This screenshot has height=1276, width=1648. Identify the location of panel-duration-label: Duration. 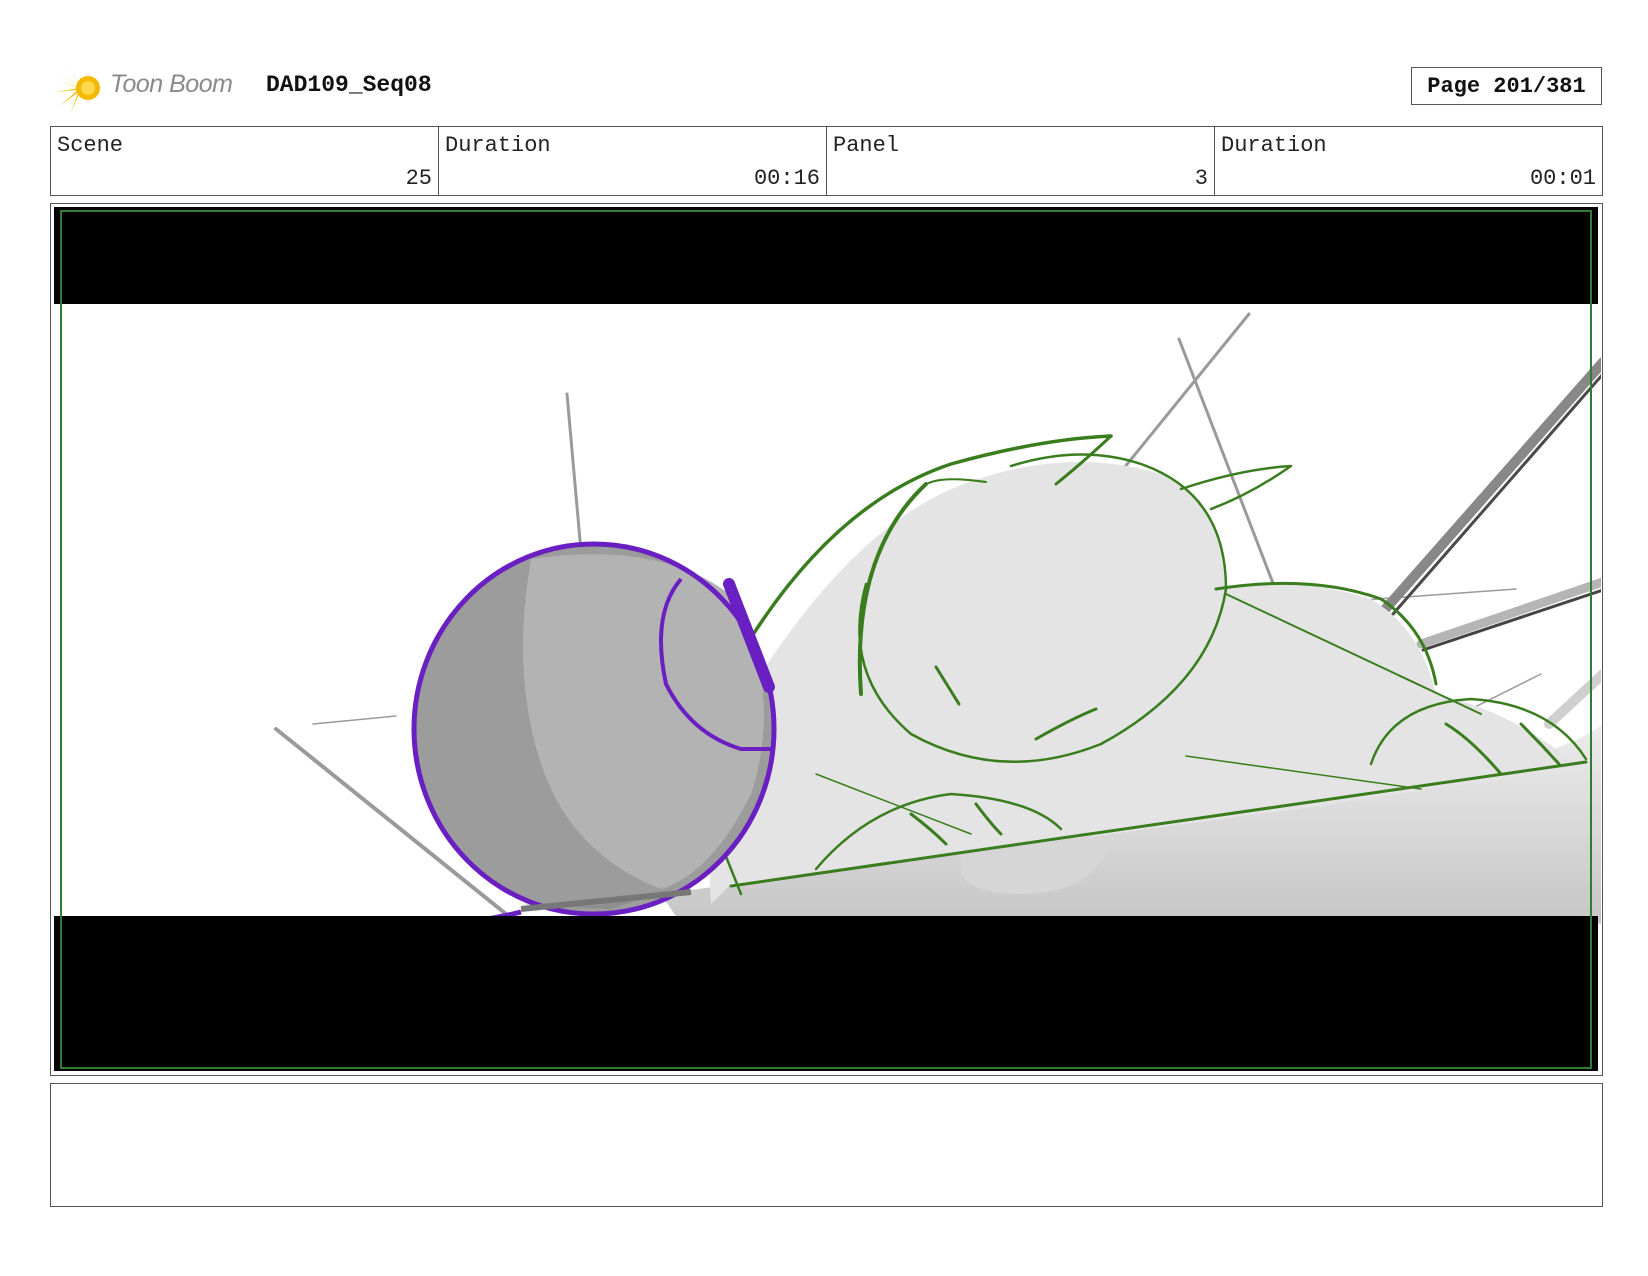
(1274, 145).